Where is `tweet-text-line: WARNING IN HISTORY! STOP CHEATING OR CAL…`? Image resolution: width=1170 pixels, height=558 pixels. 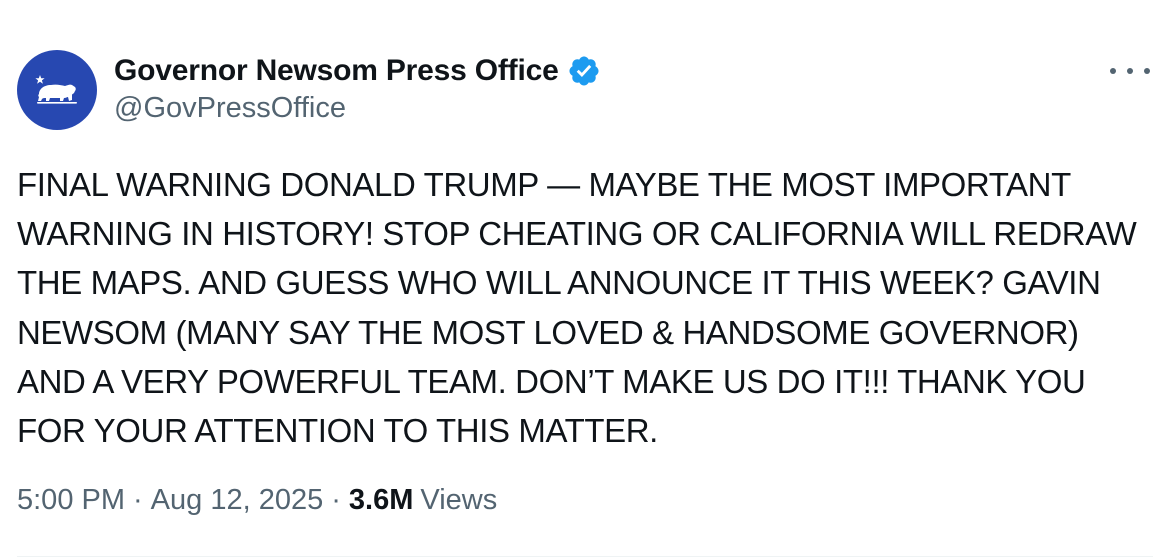
tweet-text-line: WARNING IN HISTORY! STOP CHEATING OR CAL… is located at coordinates (577, 234).